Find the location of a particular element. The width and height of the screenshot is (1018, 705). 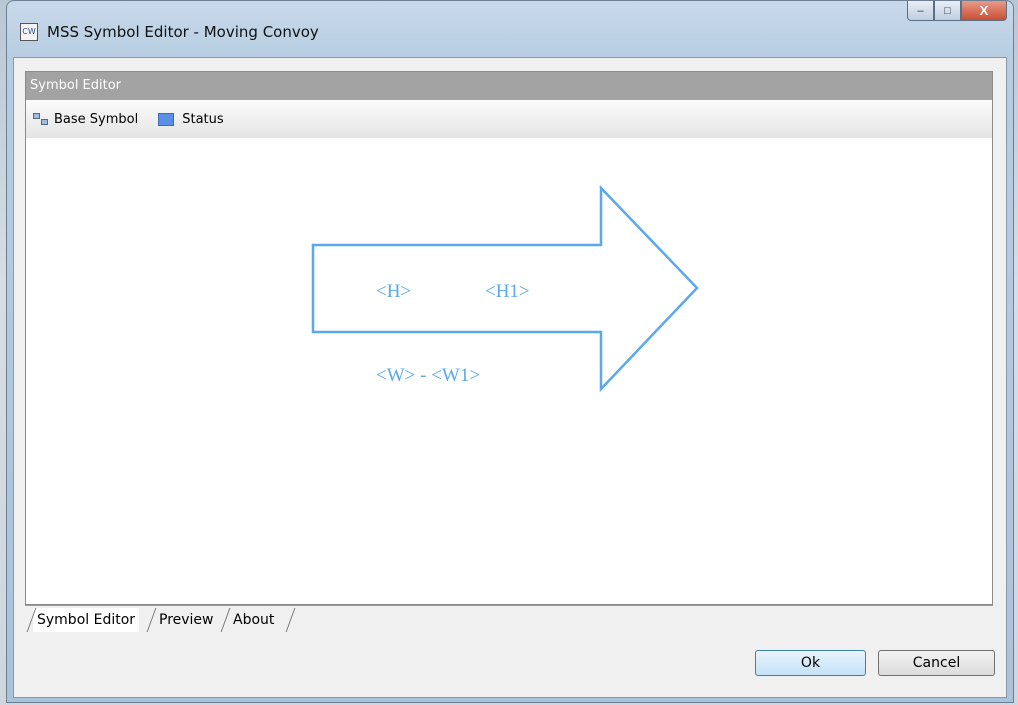

maximize-button: □ is located at coordinates (947, 11).